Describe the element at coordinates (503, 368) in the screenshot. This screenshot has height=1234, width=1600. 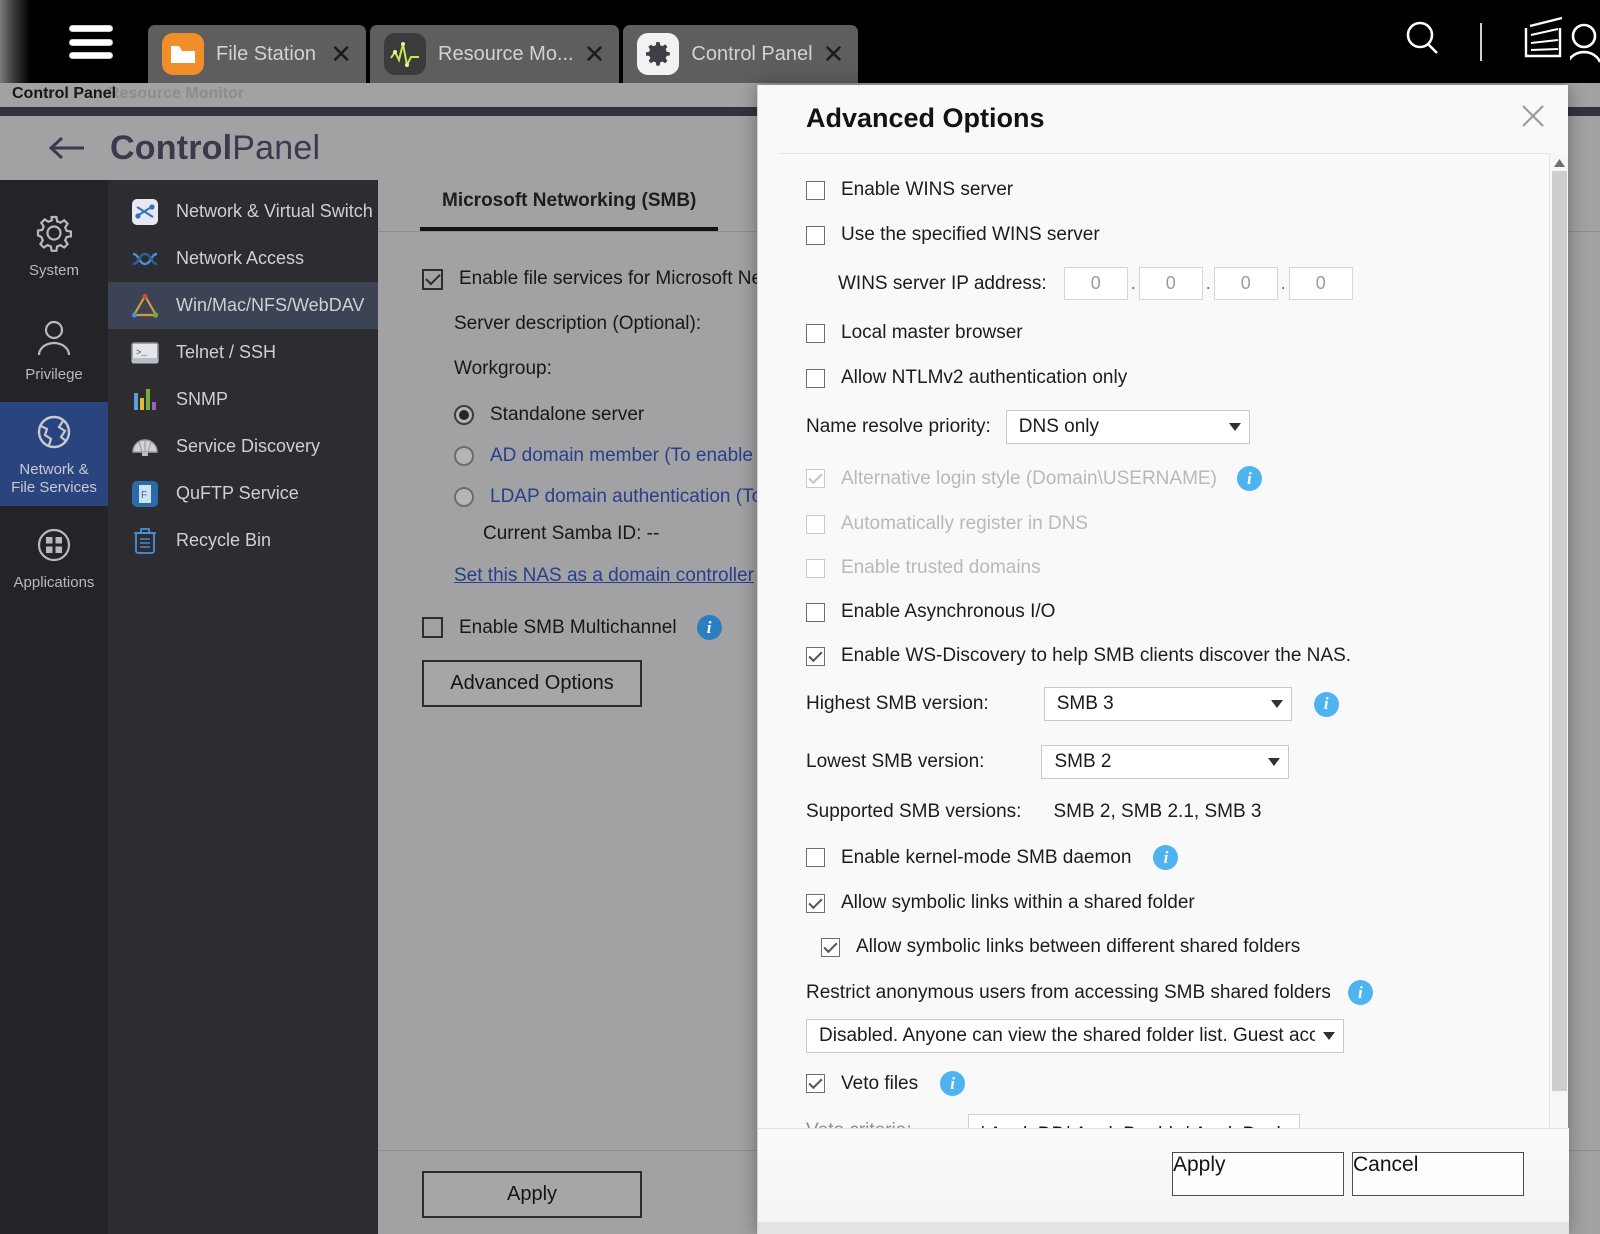
I see `workgroup-label: Workgroup:` at that location.